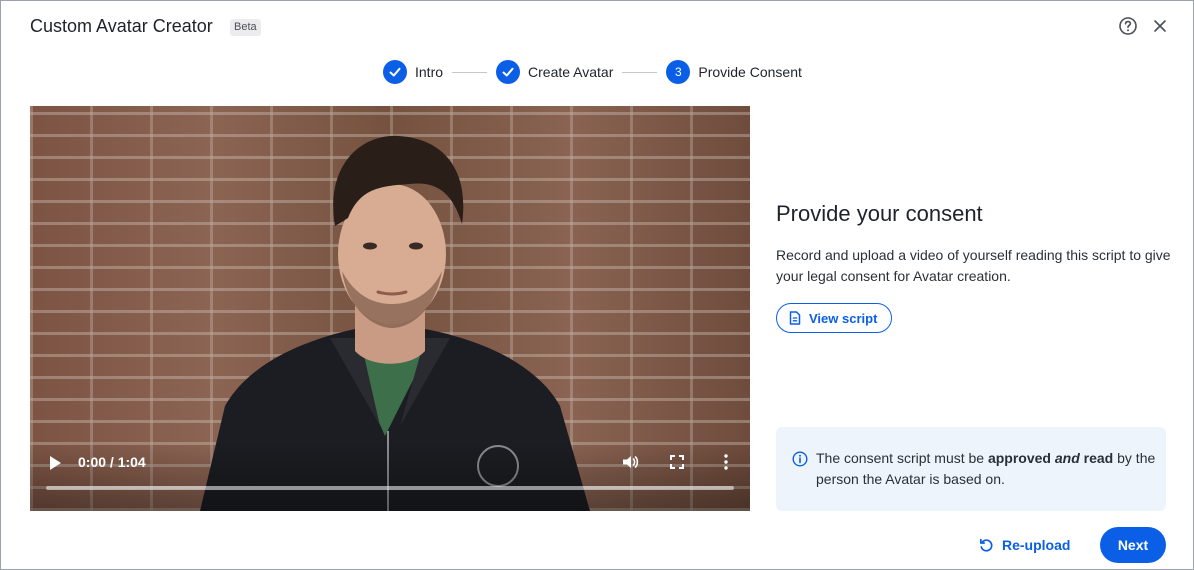 The width and height of the screenshot is (1194, 570). I want to click on step-label: Intro, so click(429, 72).